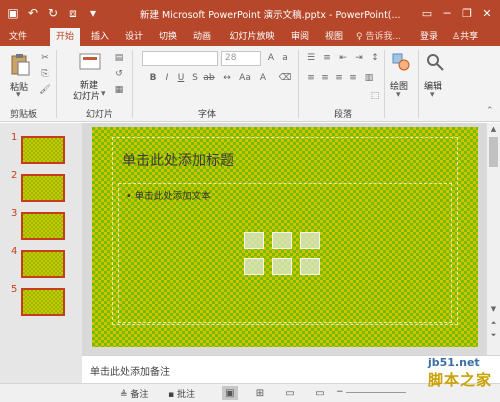  Describe the element at coordinates (119, 90) in the screenshot. I see `section-icon: ▦` at that location.